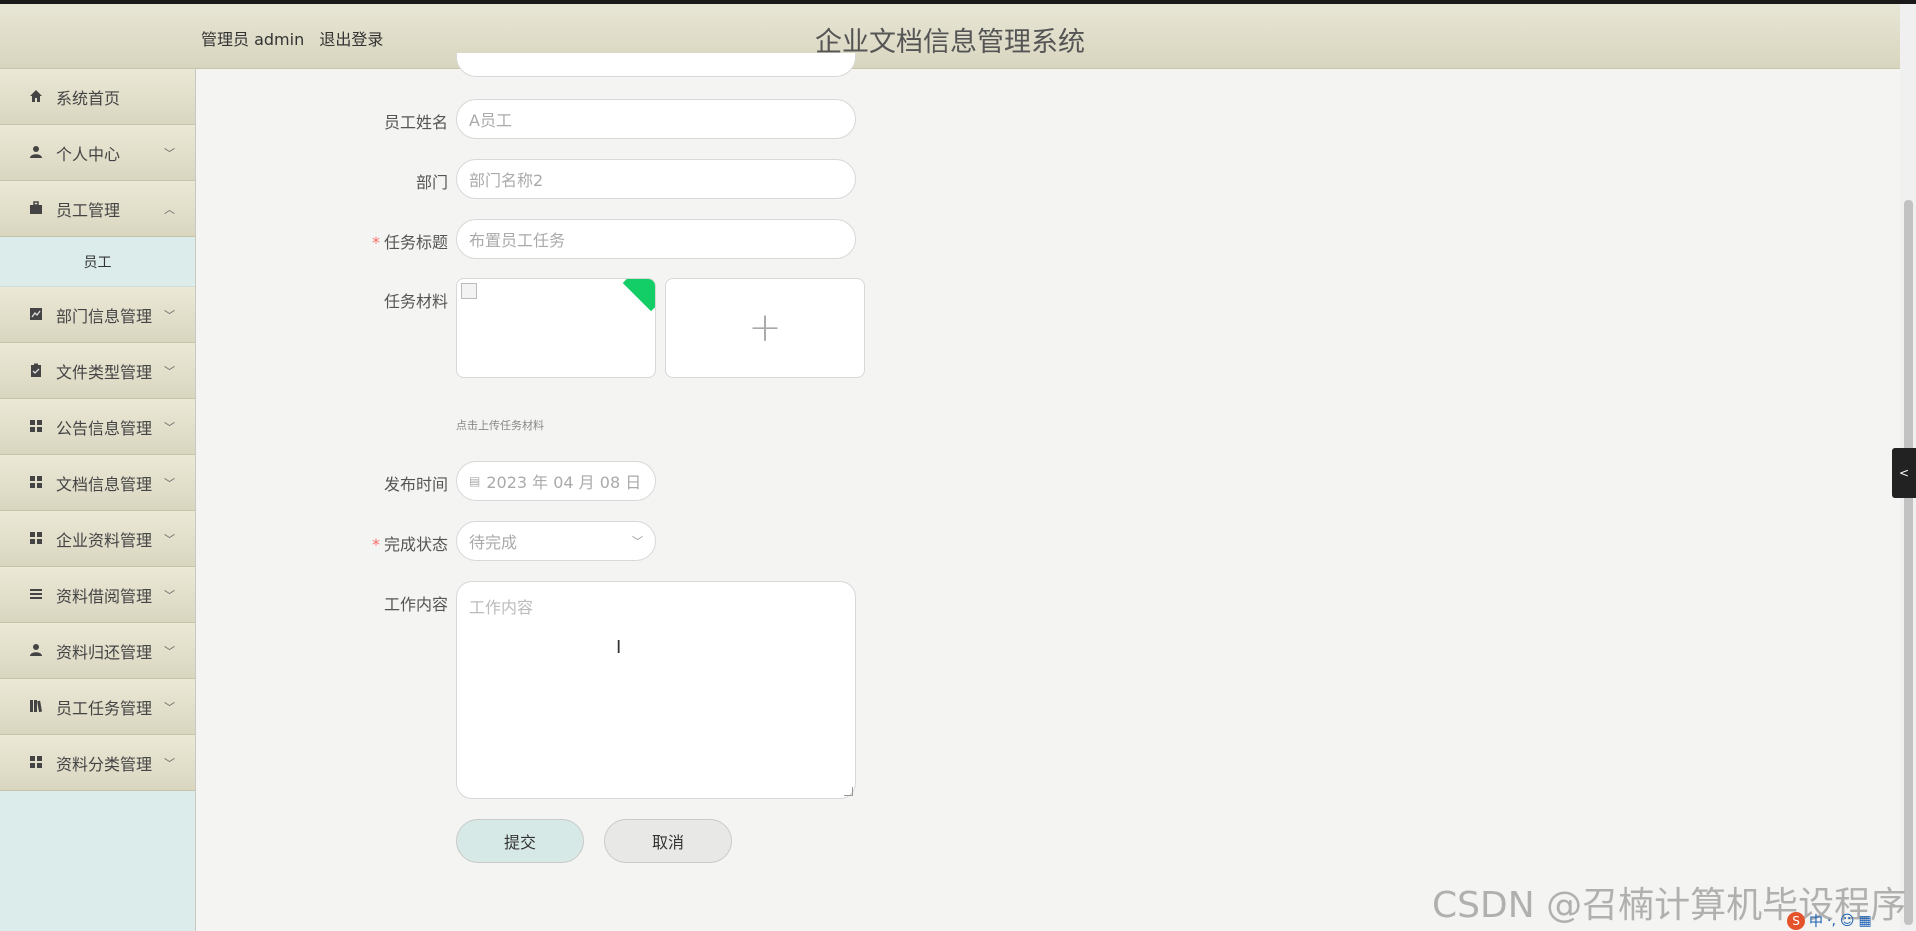 The image size is (1916, 931). What do you see at coordinates (104, 540) in the screenshot?
I see `sidebar-item-label: 企业资料管理` at bounding box center [104, 540].